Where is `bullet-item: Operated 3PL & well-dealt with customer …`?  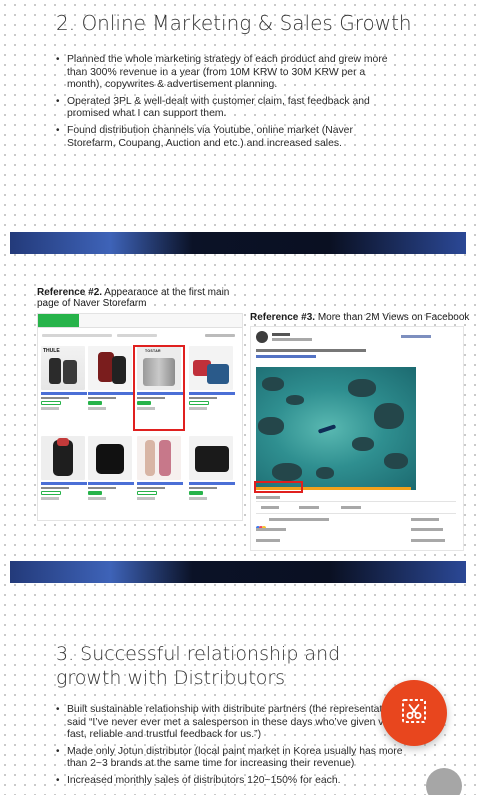
bullet-item: Operated 3PL & well-dealt with customer … is located at coordinates (228, 108).